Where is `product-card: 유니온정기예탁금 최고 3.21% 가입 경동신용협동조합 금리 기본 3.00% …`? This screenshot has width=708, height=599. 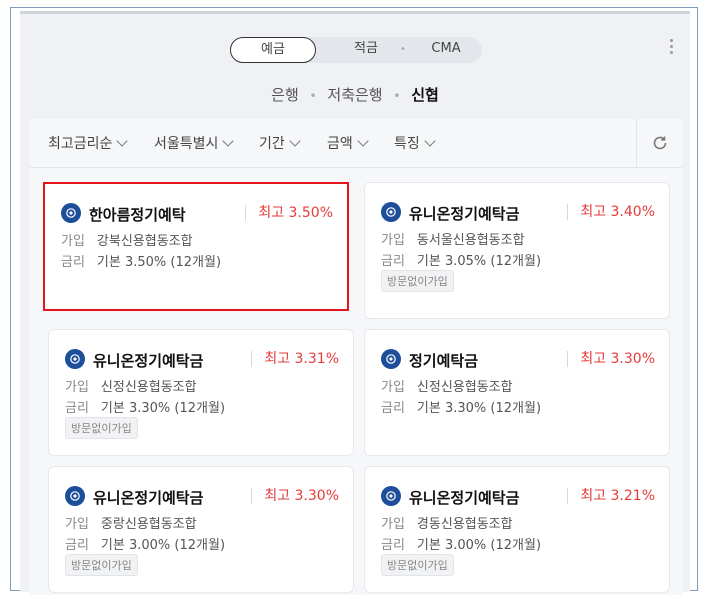 product-card: 유니온정기예탁금 최고 3.21% 가입 경동신용협동조합 금리 기본 3.00% … is located at coordinates (517, 529).